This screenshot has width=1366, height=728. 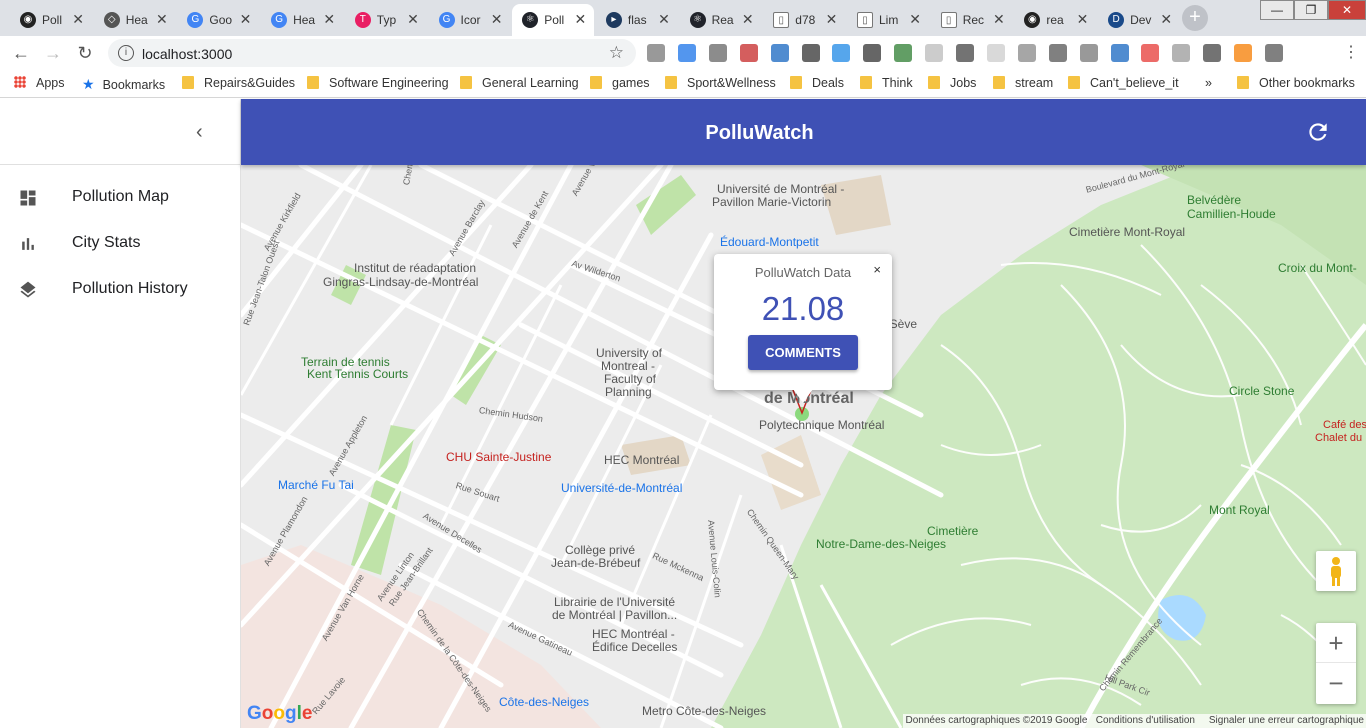 What do you see at coordinates (126, 53) in the screenshot?
I see `site-info-icon: i` at bounding box center [126, 53].